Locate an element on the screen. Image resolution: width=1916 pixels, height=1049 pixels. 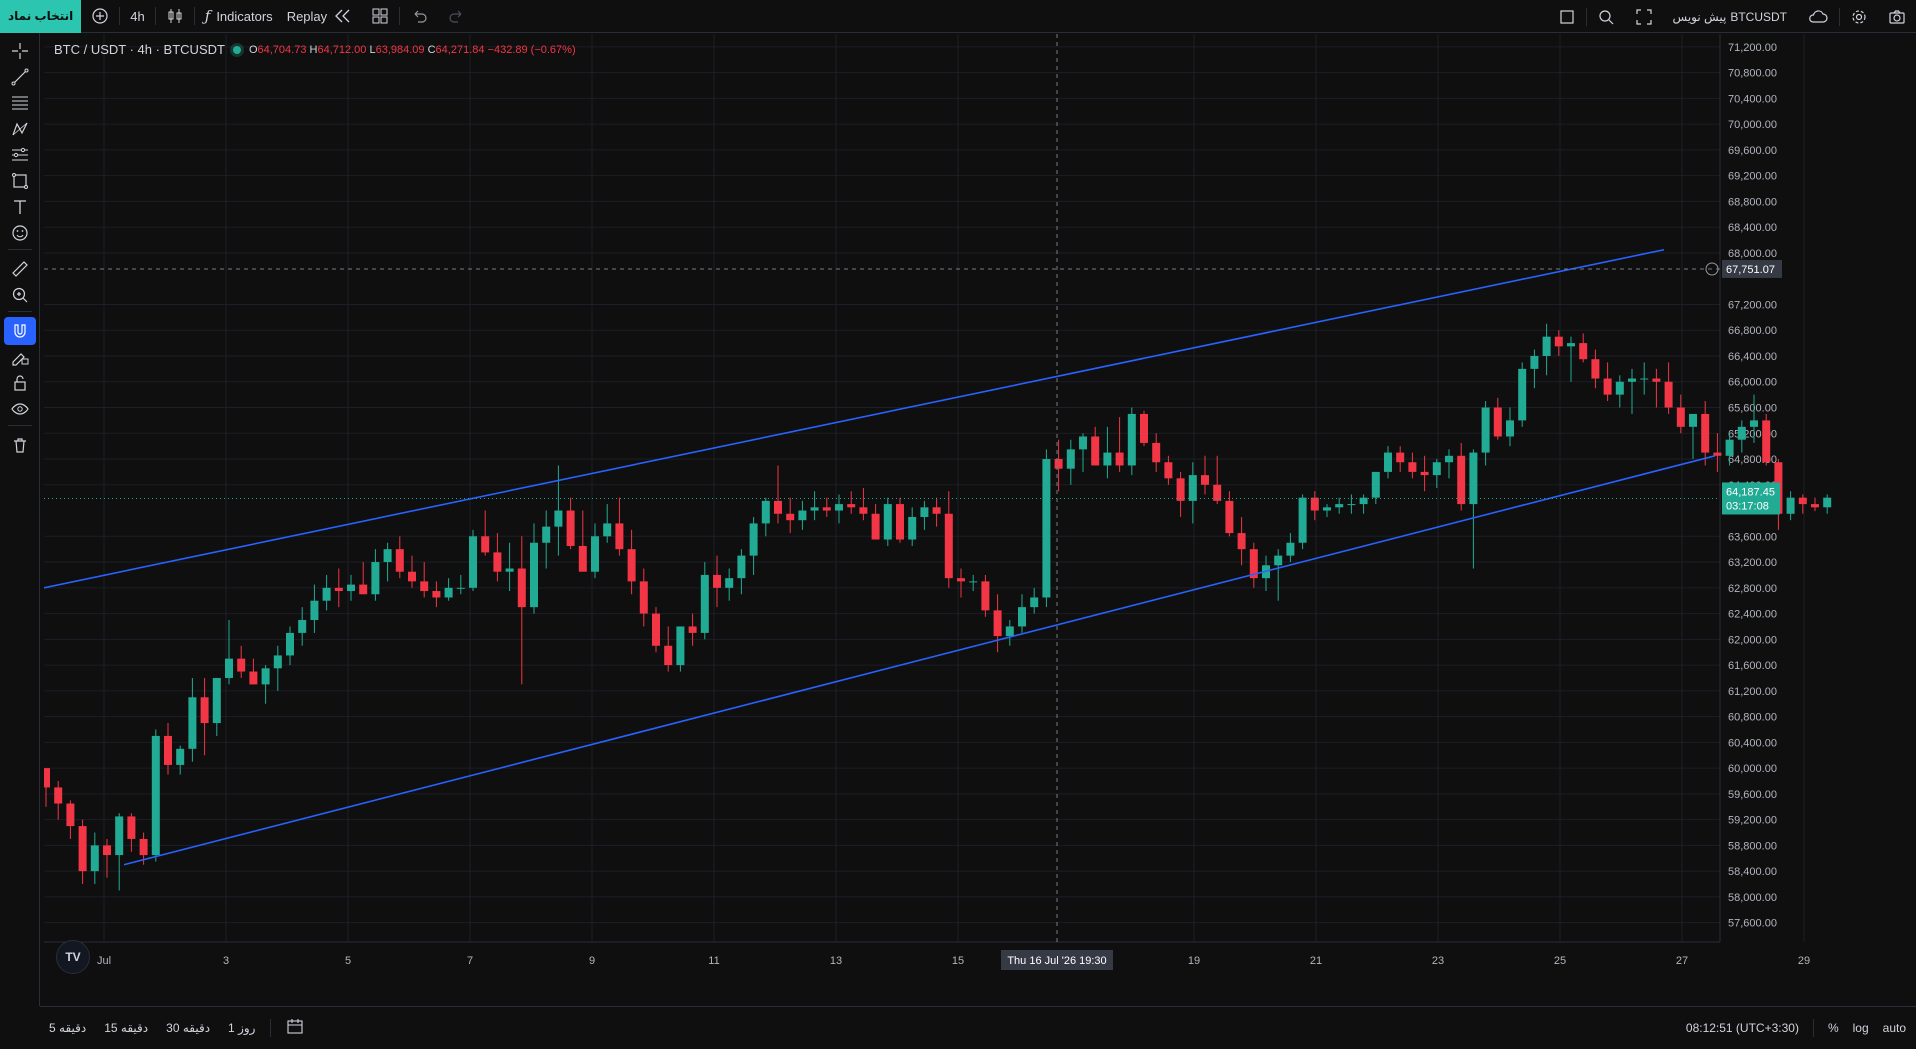
expand-icon is located at coordinates (1643, 16).